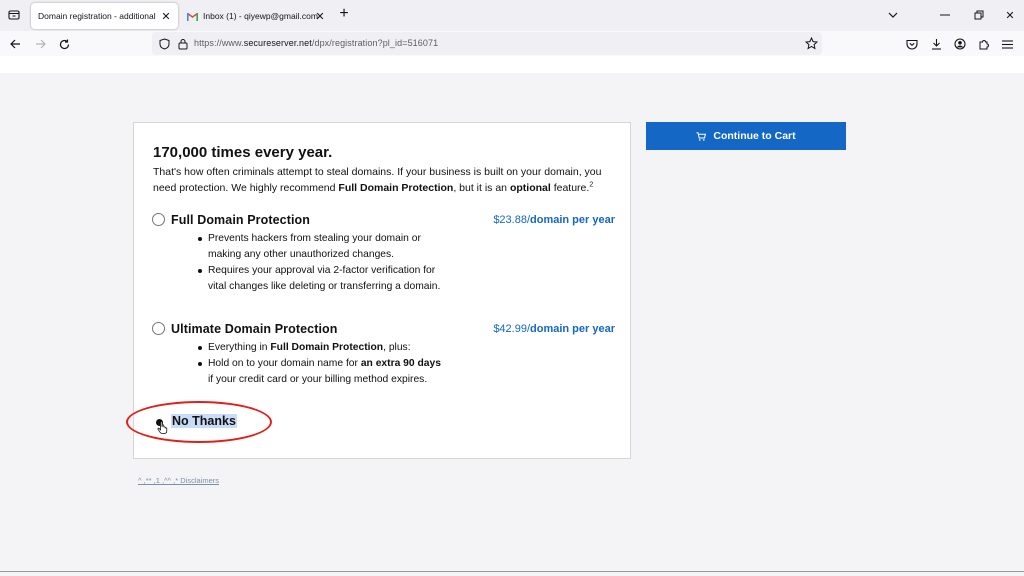 The height and width of the screenshot is (576, 1024). What do you see at coordinates (984, 44) in the screenshot?
I see `extensions-icon` at bounding box center [984, 44].